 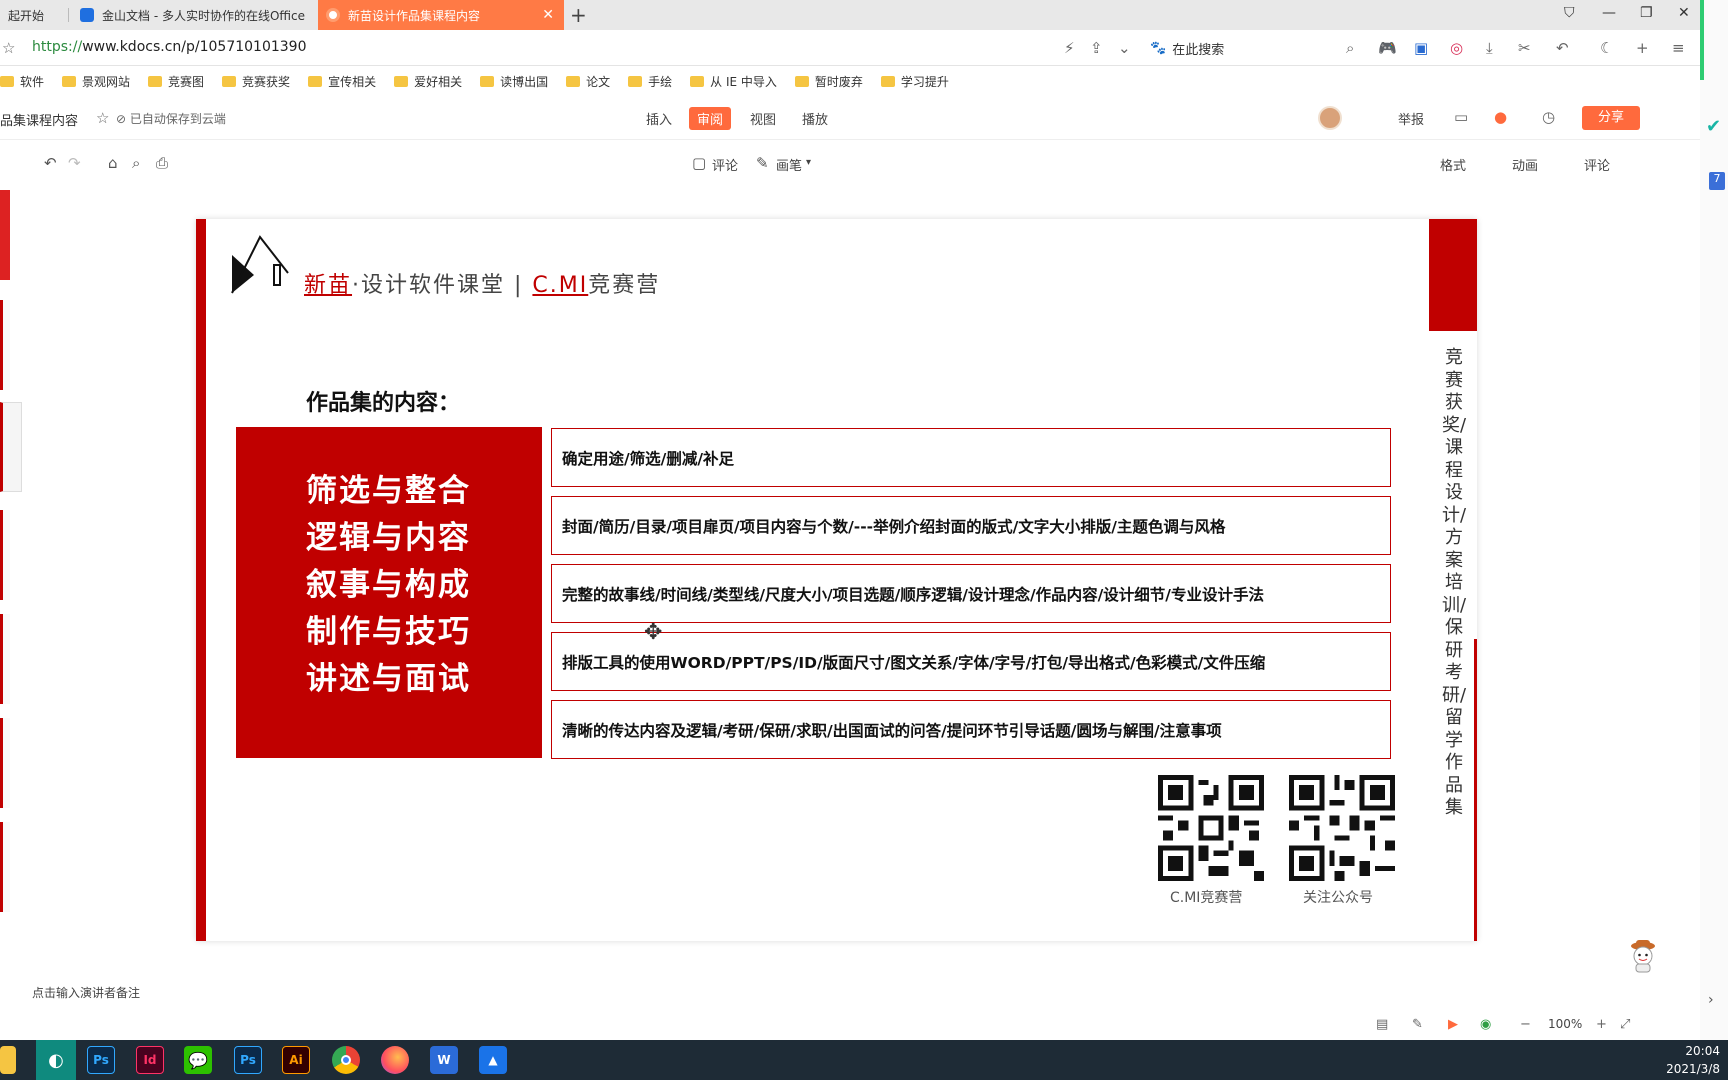 What do you see at coordinates (789, 164) in the screenshot?
I see `pen-button: 画笔` at bounding box center [789, 164].